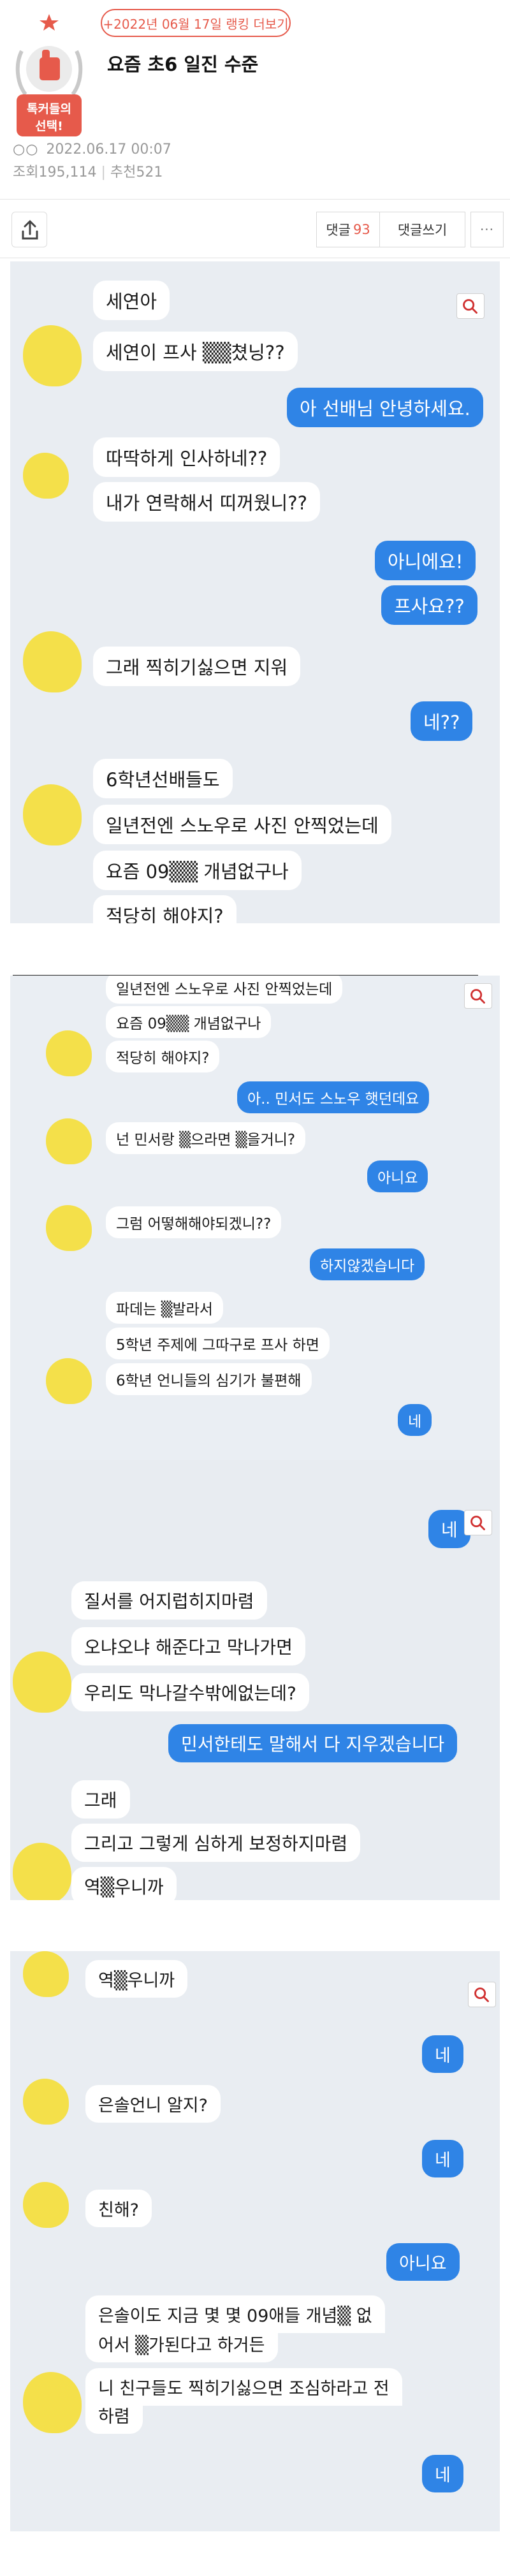 Image resolution: width=510 pixels, height=2576 pixels. What do you see at coordinates (385, 407) in the screenshot?
I see `message-outgoing: 아 선배님 안녕하세요.` at bounding box center [385, 407].